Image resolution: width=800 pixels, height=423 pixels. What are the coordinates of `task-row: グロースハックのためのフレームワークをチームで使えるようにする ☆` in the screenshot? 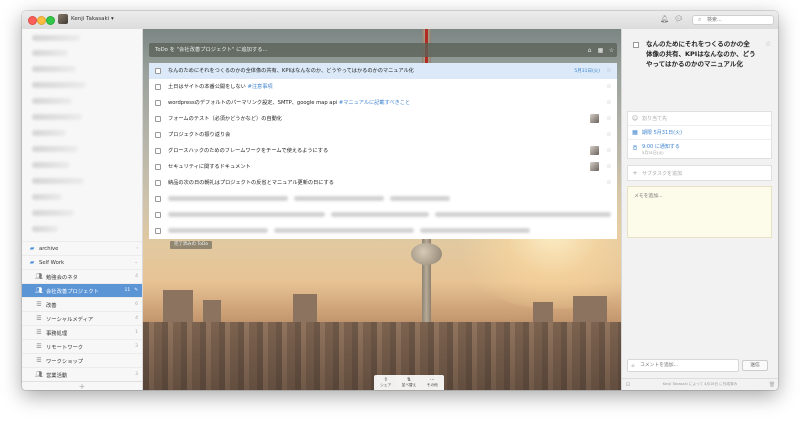 It's located at (383, 151).